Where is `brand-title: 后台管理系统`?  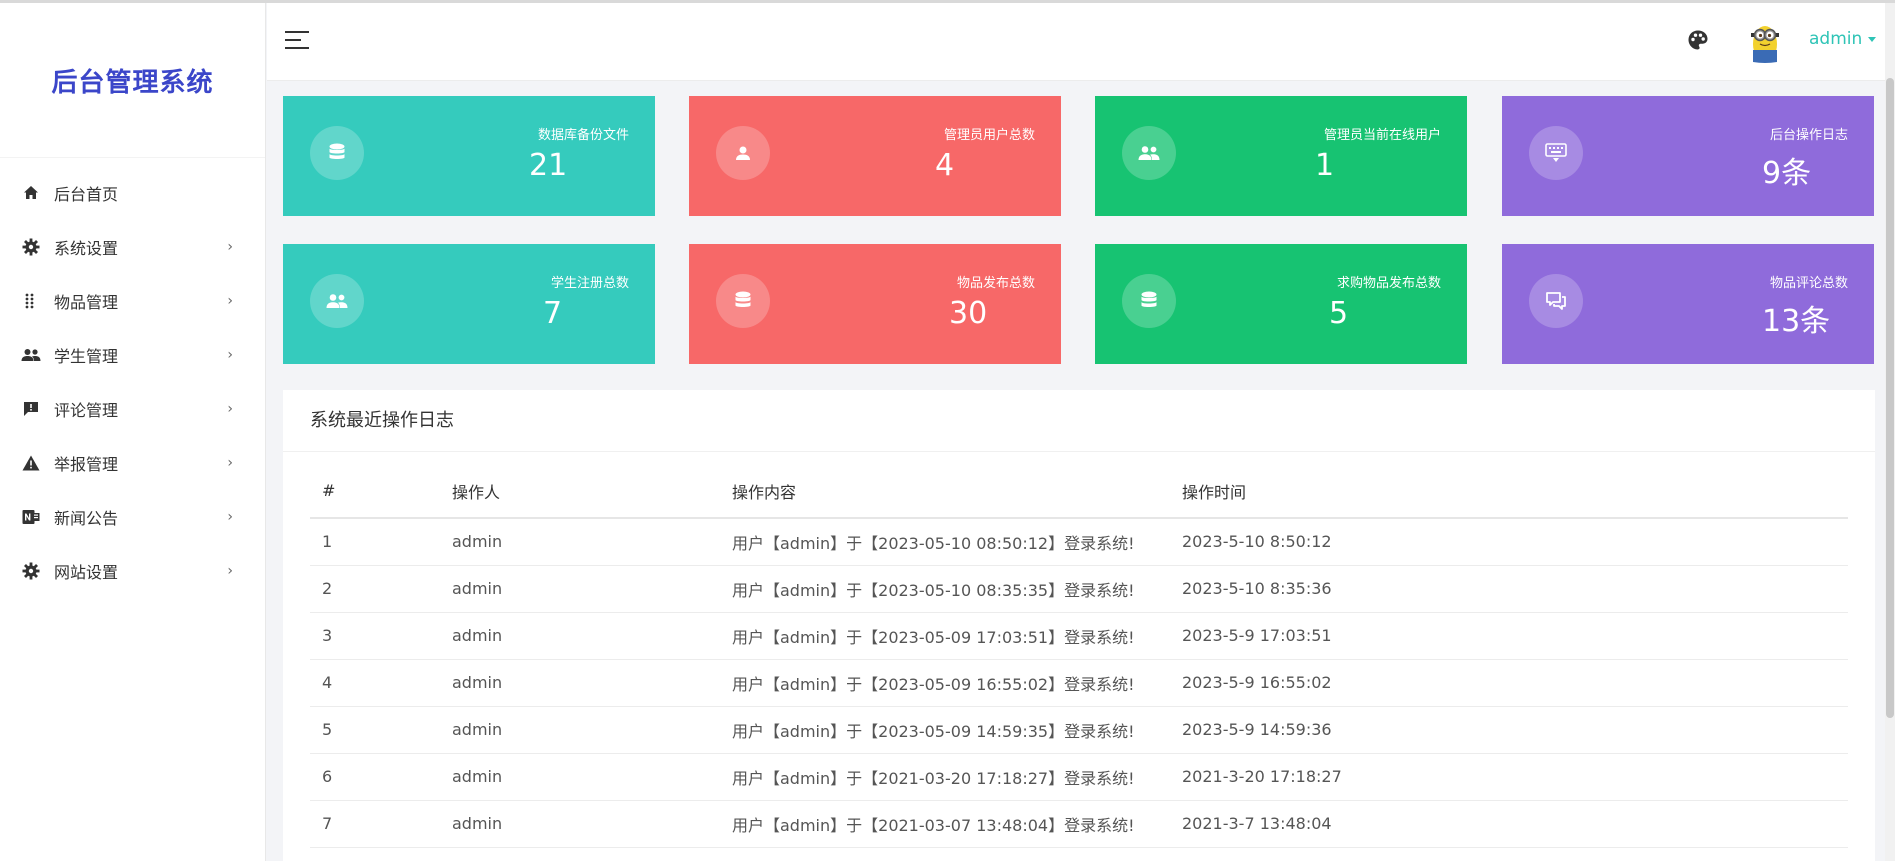
brand-title: 后台管理系统 is located at coordinates (132, 82).